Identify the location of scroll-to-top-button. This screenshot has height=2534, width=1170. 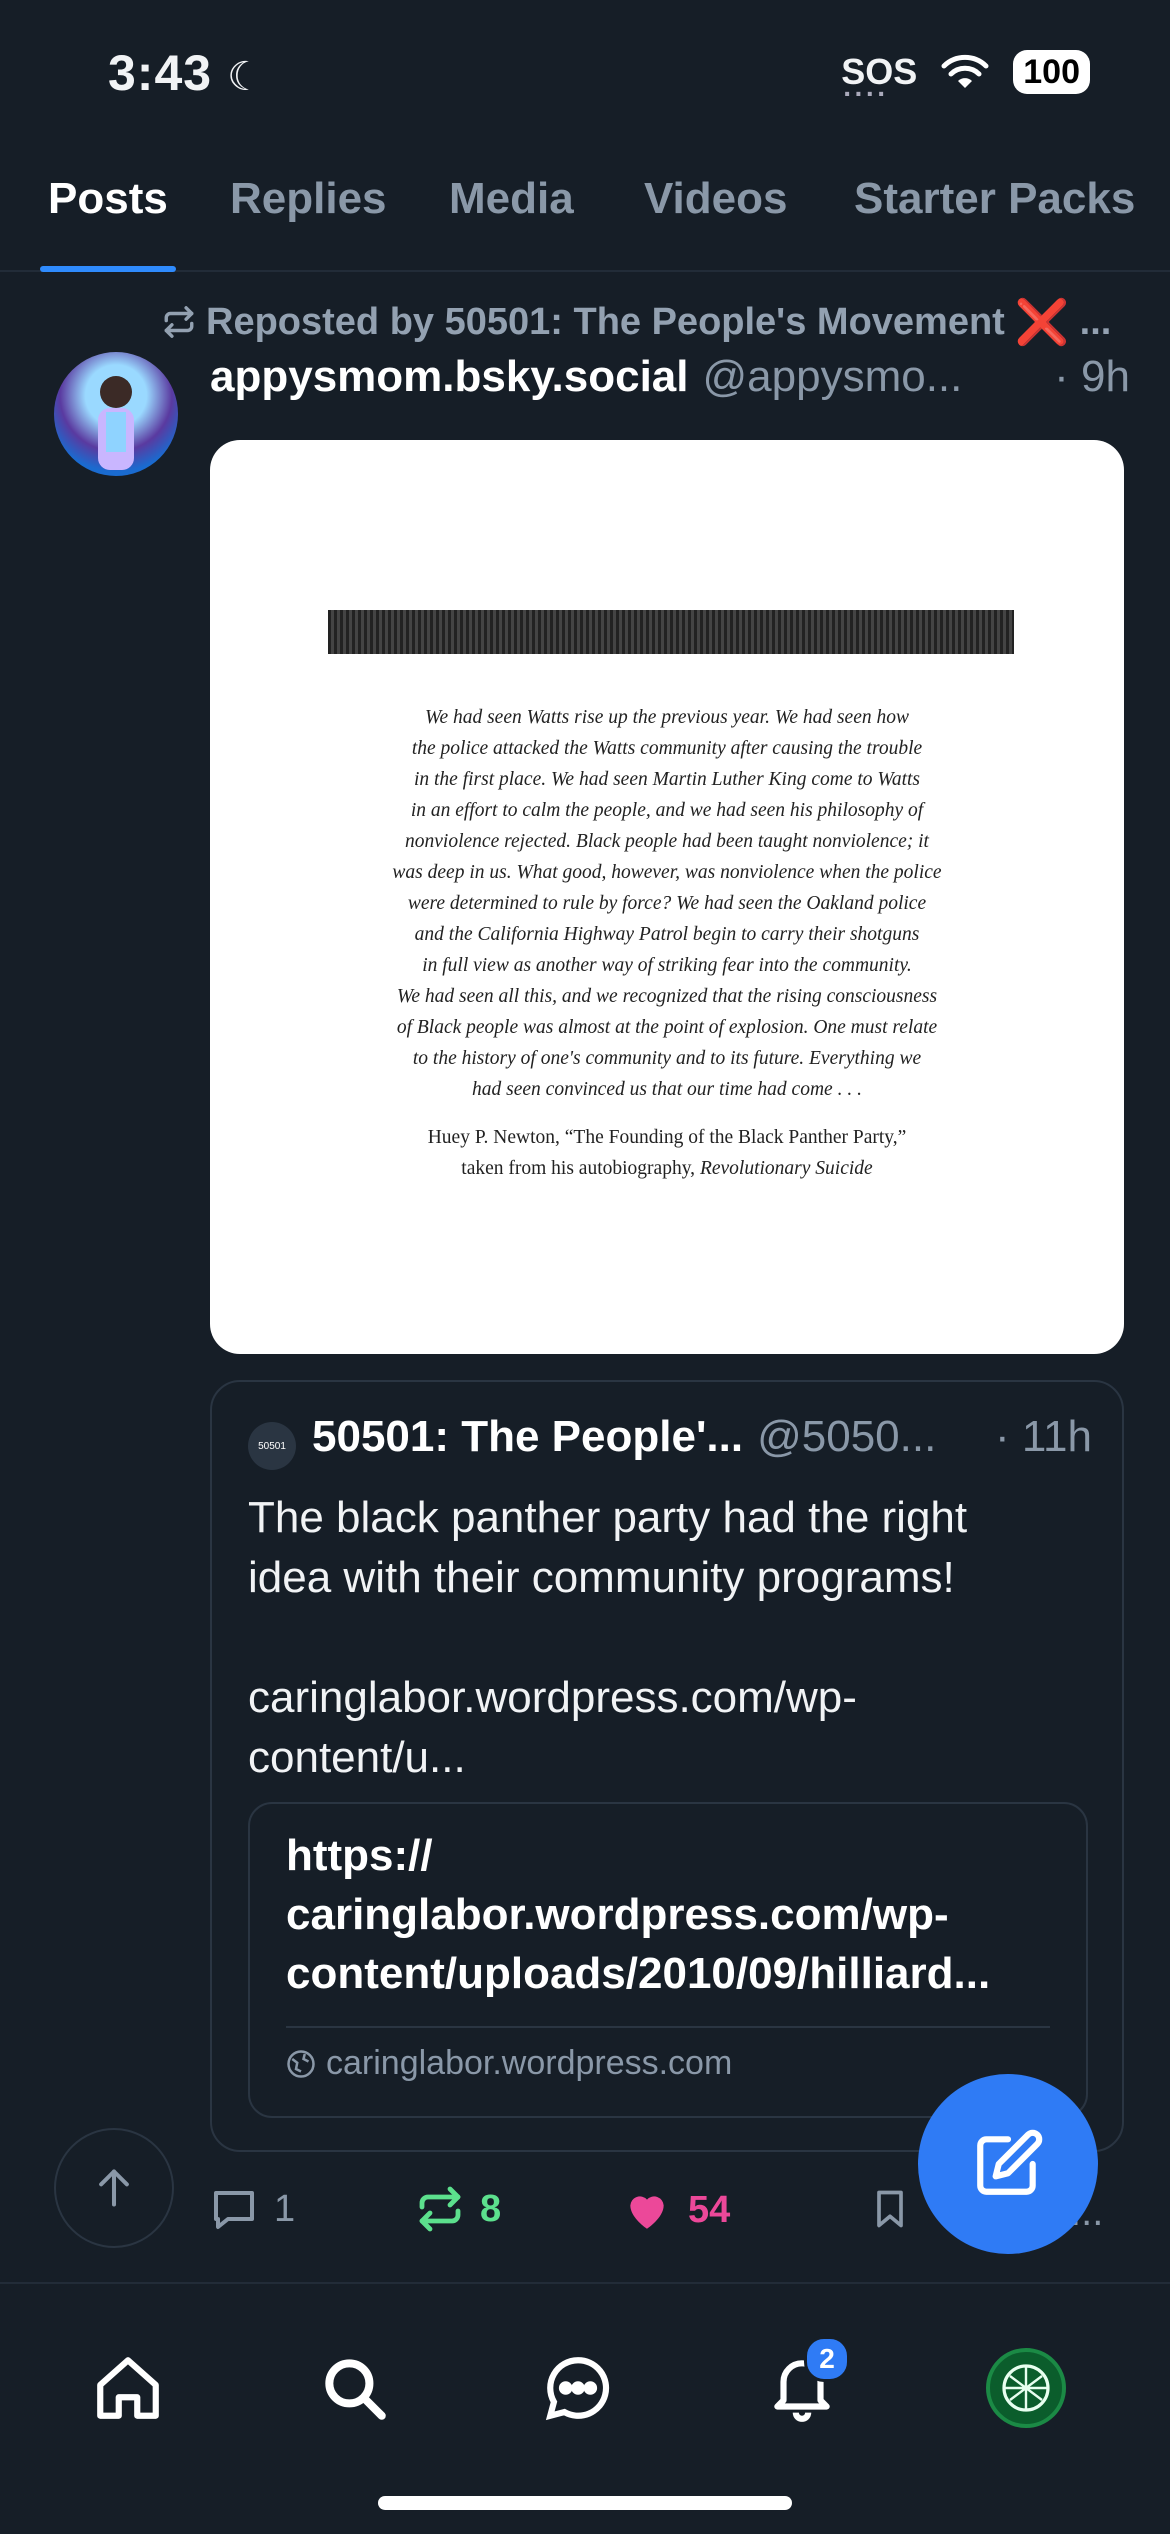
(114, 2188).